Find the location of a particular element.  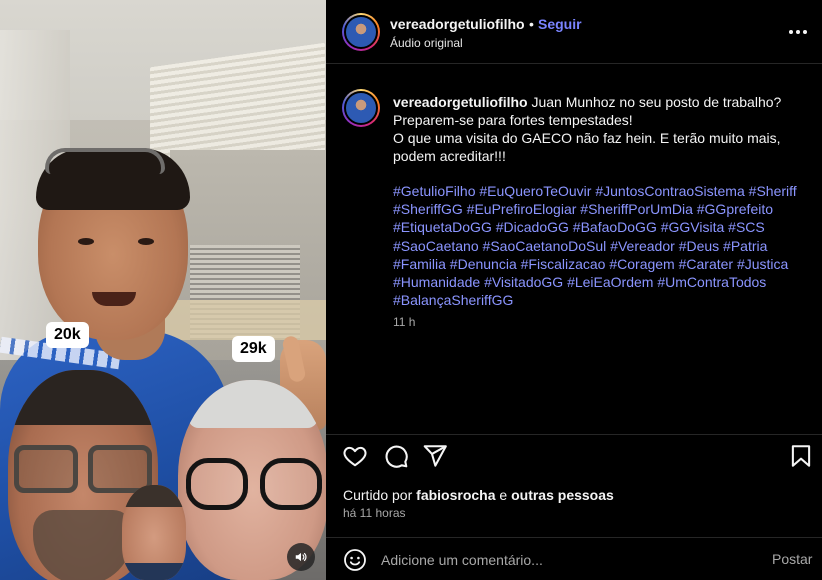

presenter-sunglasses is located at coordinates (105, 161).